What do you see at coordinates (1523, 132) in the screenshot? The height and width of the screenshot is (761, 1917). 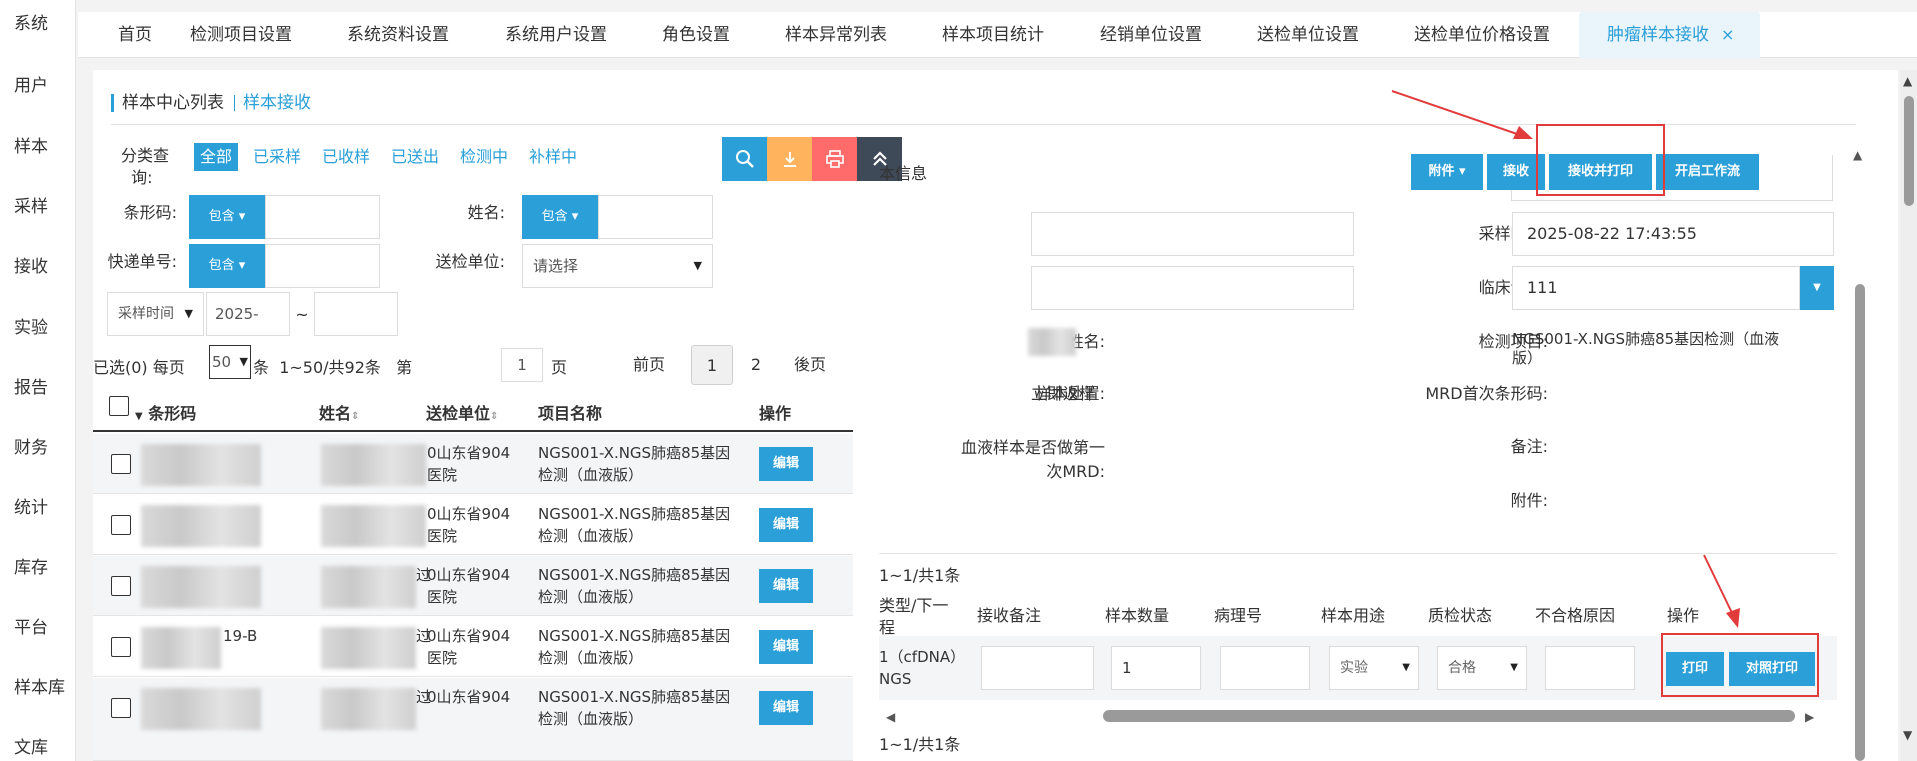 I see `arrow-head-top` at bounding box center [1523, 132].